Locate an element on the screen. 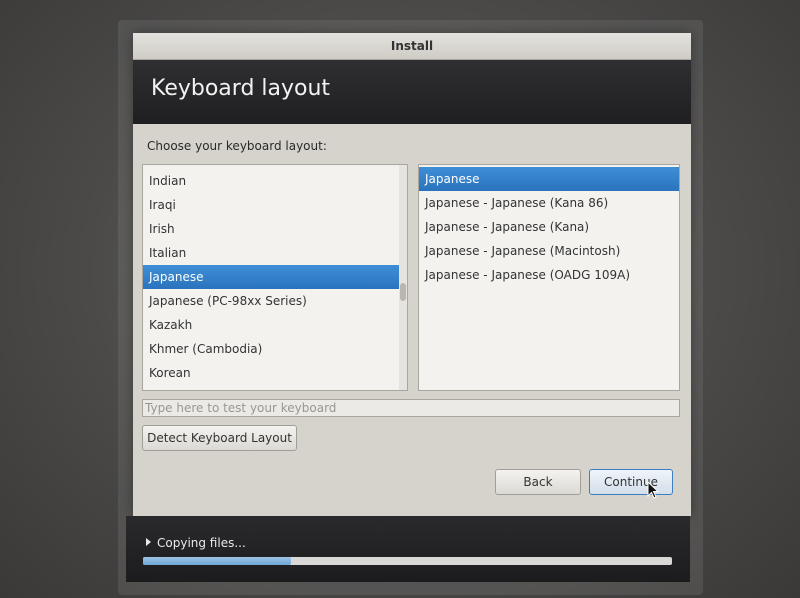 The image size is (800, 598). layout-prompt: Choose your keyboard layout: is located at coordinates (237, 146).